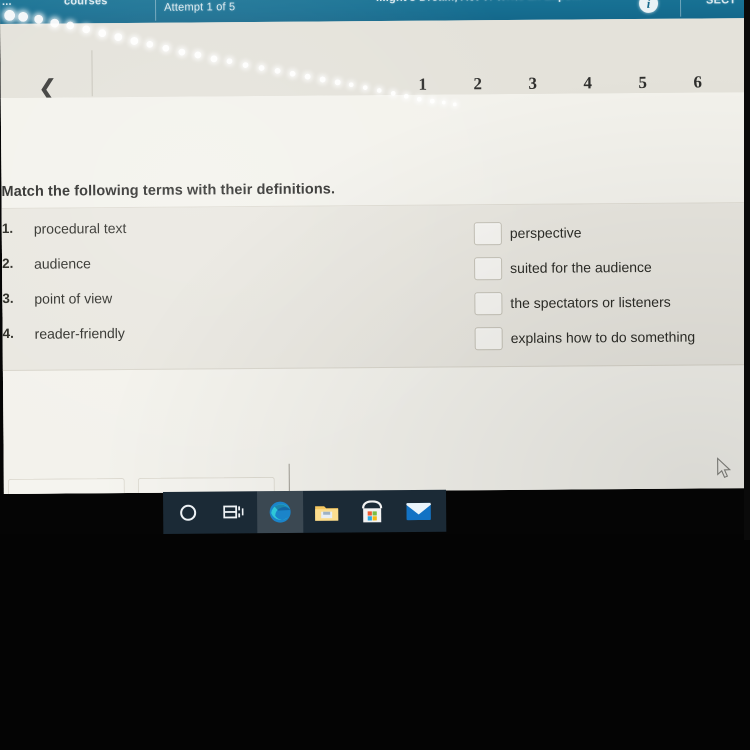  I want to click on term-row: 1. procedural text, so click(167, 237).